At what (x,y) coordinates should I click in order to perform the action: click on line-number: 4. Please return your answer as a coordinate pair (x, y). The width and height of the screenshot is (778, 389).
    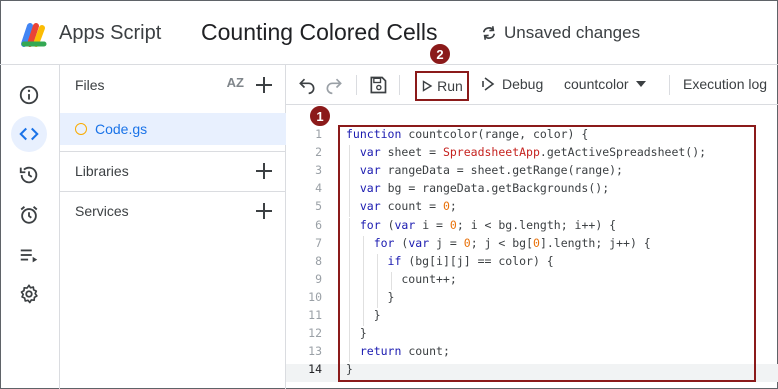
    Looking at the image, I should click on (318, 188).